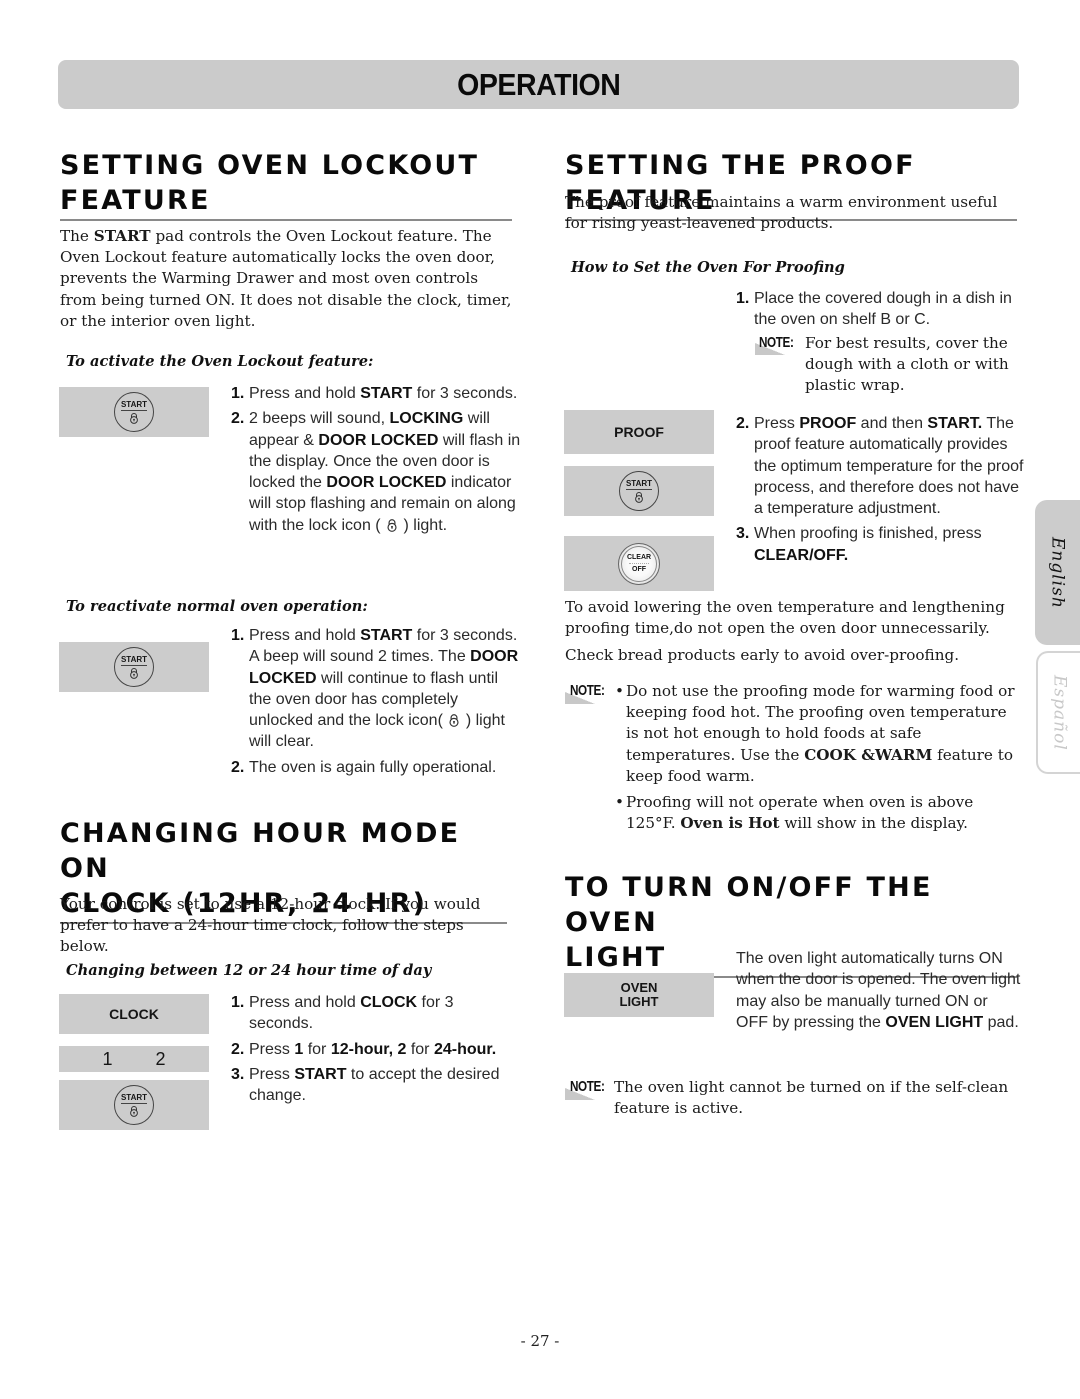 Image resolution: width=1080 pixels, height=1399 pixels. Describe the element at coordinates (955, 423) in the screenshot. I see `bold-text: START.` at that location.